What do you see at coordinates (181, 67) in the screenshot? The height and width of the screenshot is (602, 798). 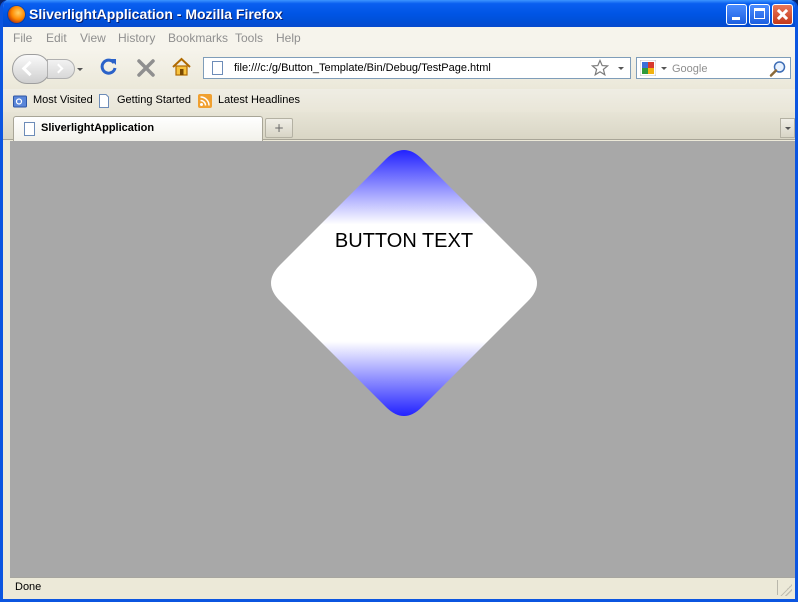 I see `home-icon` at bounding box center [181, 67].